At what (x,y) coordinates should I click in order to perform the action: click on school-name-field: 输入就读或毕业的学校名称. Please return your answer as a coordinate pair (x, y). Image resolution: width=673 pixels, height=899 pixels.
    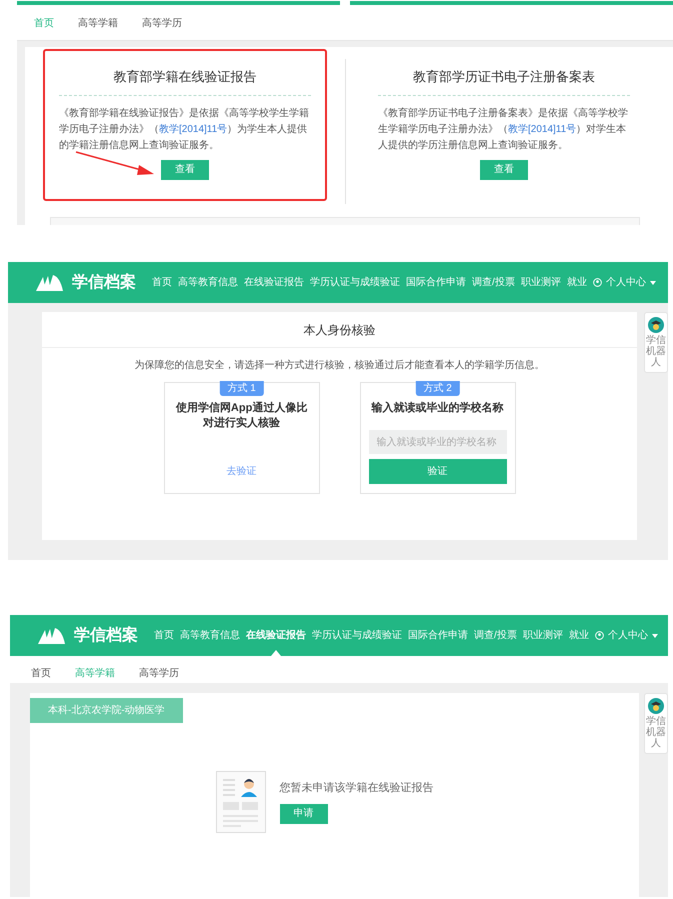
    Looking at the image, I should click on (437, 442).